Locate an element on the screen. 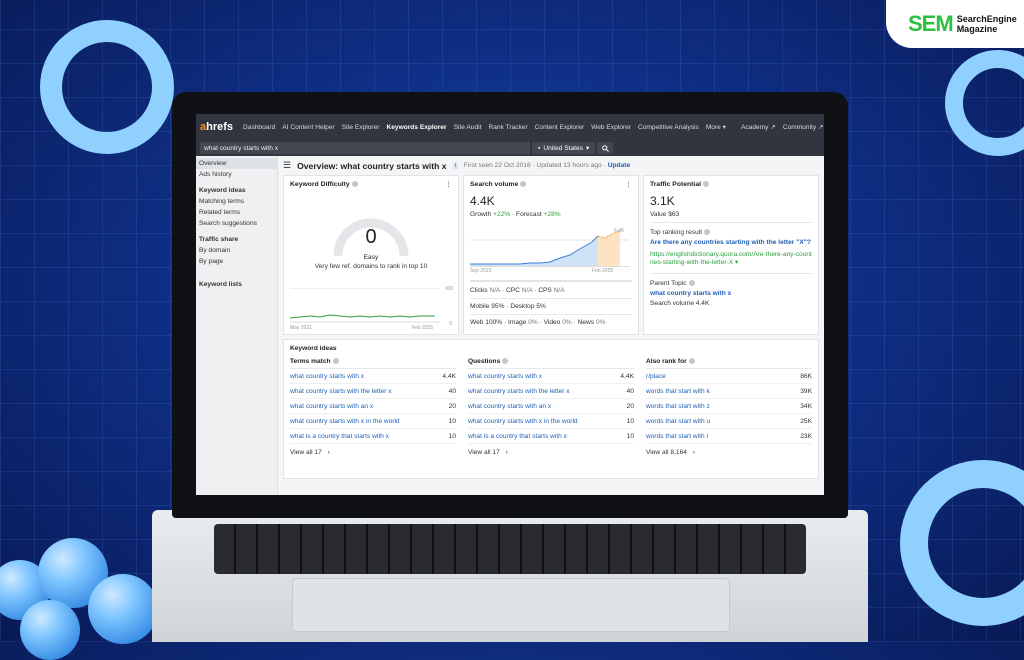 This screenshot has height=660, width=1024. keyword-volume: 20 is located at coordinates (630, 406).